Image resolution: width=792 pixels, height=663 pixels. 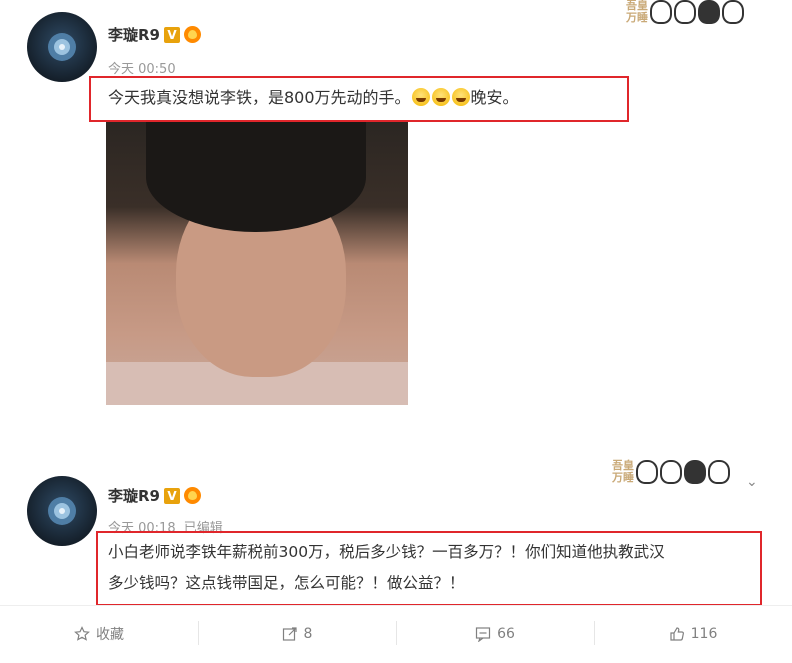 What do you see at coordinates (308, 633) in the screenshot?
I see `repost-count: 8` at bounding box center [308, 633].